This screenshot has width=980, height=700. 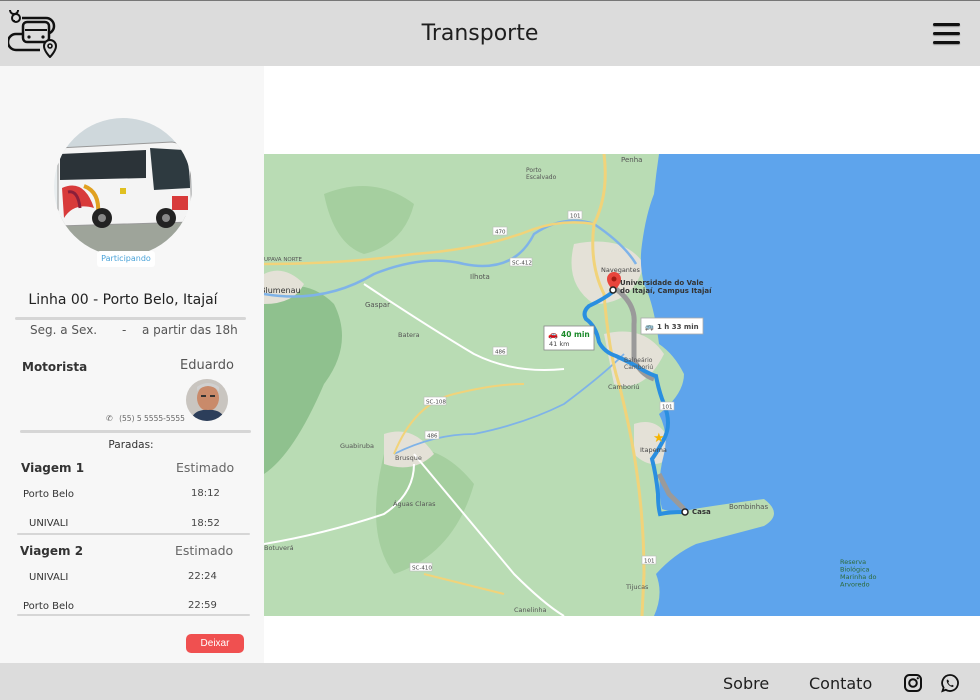 I want to click on car-route-callout: 🚗 40 min 41 km, so click(x=569, y=338).